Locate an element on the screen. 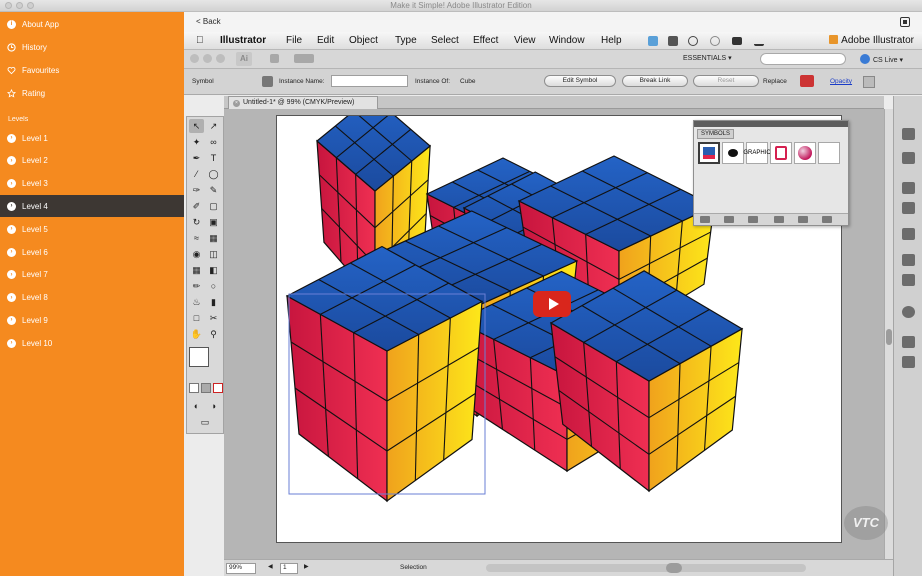 This screenshot has height=576, width=922. sidebar-item-level-9: › Level 9 is located at coordinates (92, 320).